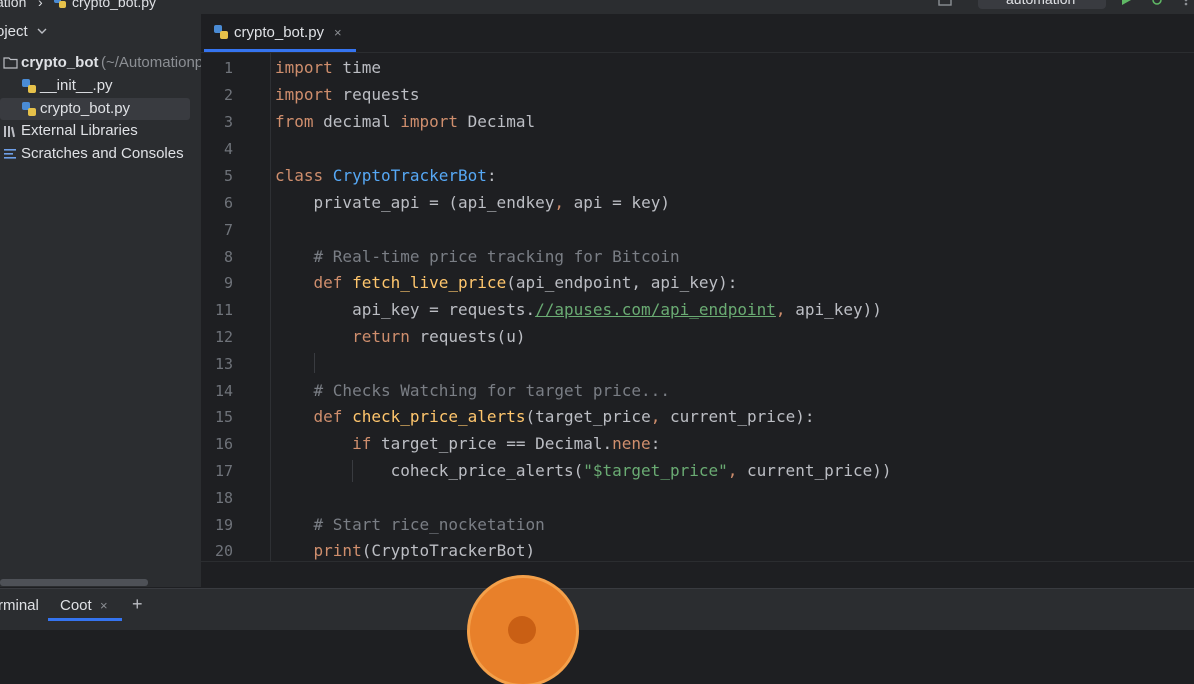  I want to click on function-name: fetch_live_price, so click(424, 282).